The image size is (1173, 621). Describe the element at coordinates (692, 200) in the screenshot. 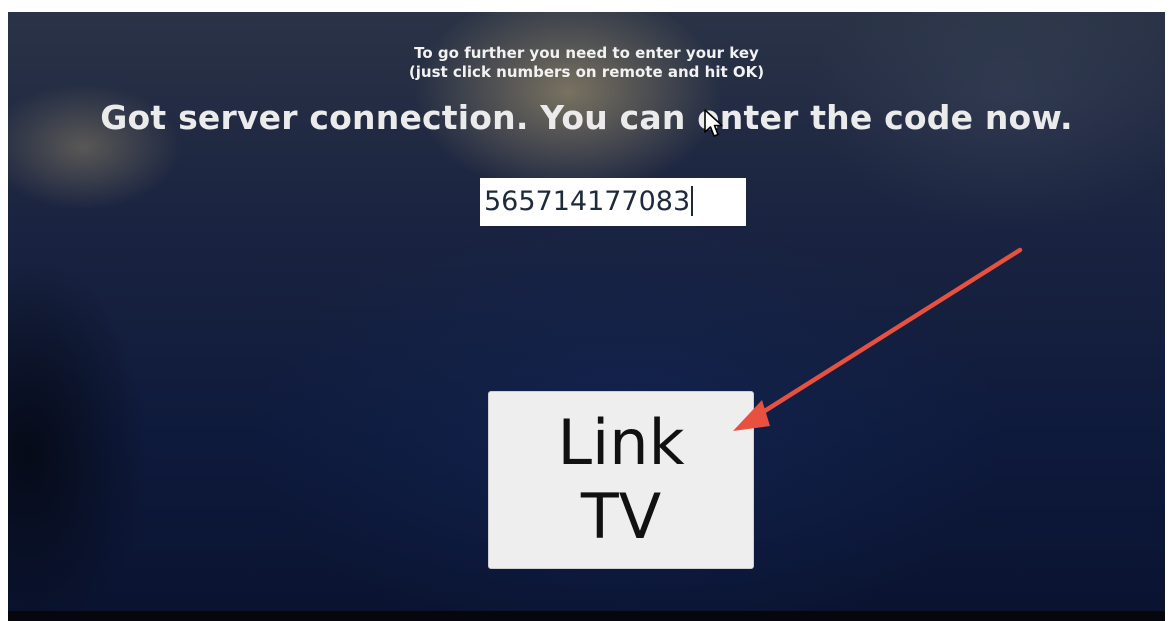

I see `text-caret` at that location.